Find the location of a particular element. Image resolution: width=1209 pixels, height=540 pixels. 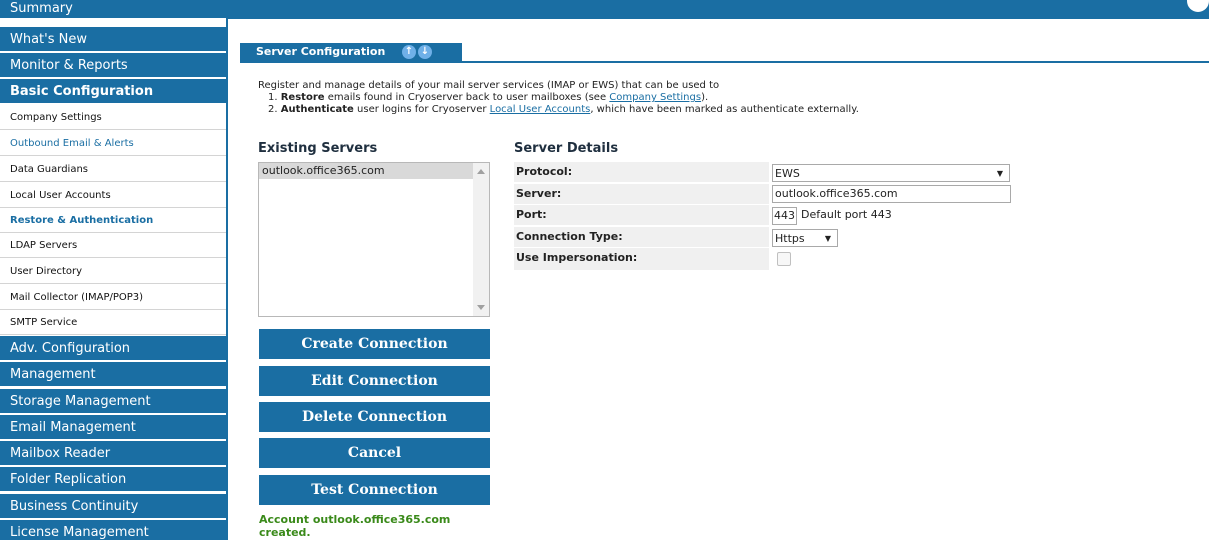

protocol-select: EWS ▼ is located at coordinates (891, 173).